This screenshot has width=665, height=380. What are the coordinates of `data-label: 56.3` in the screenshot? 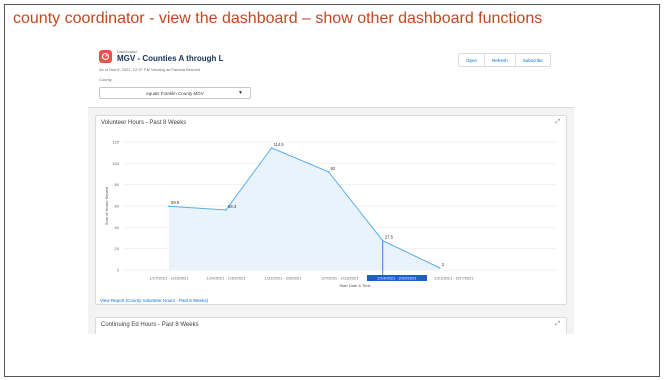 It's located at (232, 206).